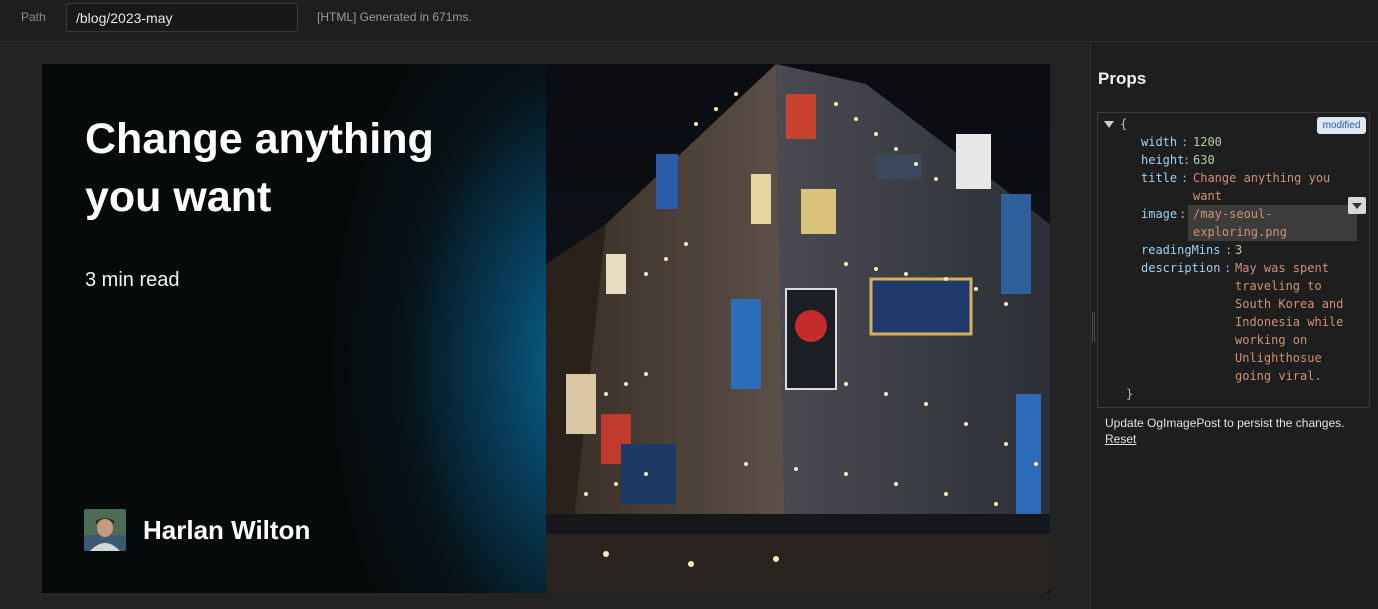  I want to click on og-author-name: Harlan Wilton, so click(227, 530).